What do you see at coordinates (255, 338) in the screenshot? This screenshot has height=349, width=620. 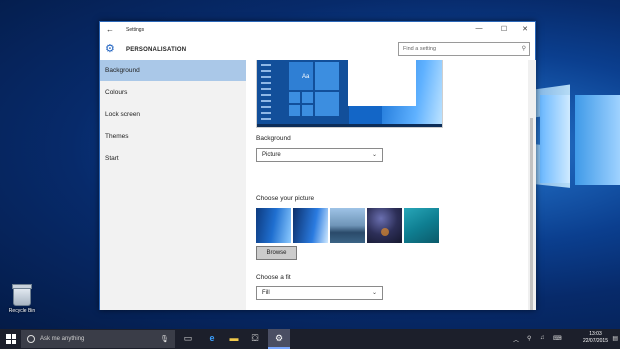 I see `store-icon: ⛋` at bounding box center [255, 338].